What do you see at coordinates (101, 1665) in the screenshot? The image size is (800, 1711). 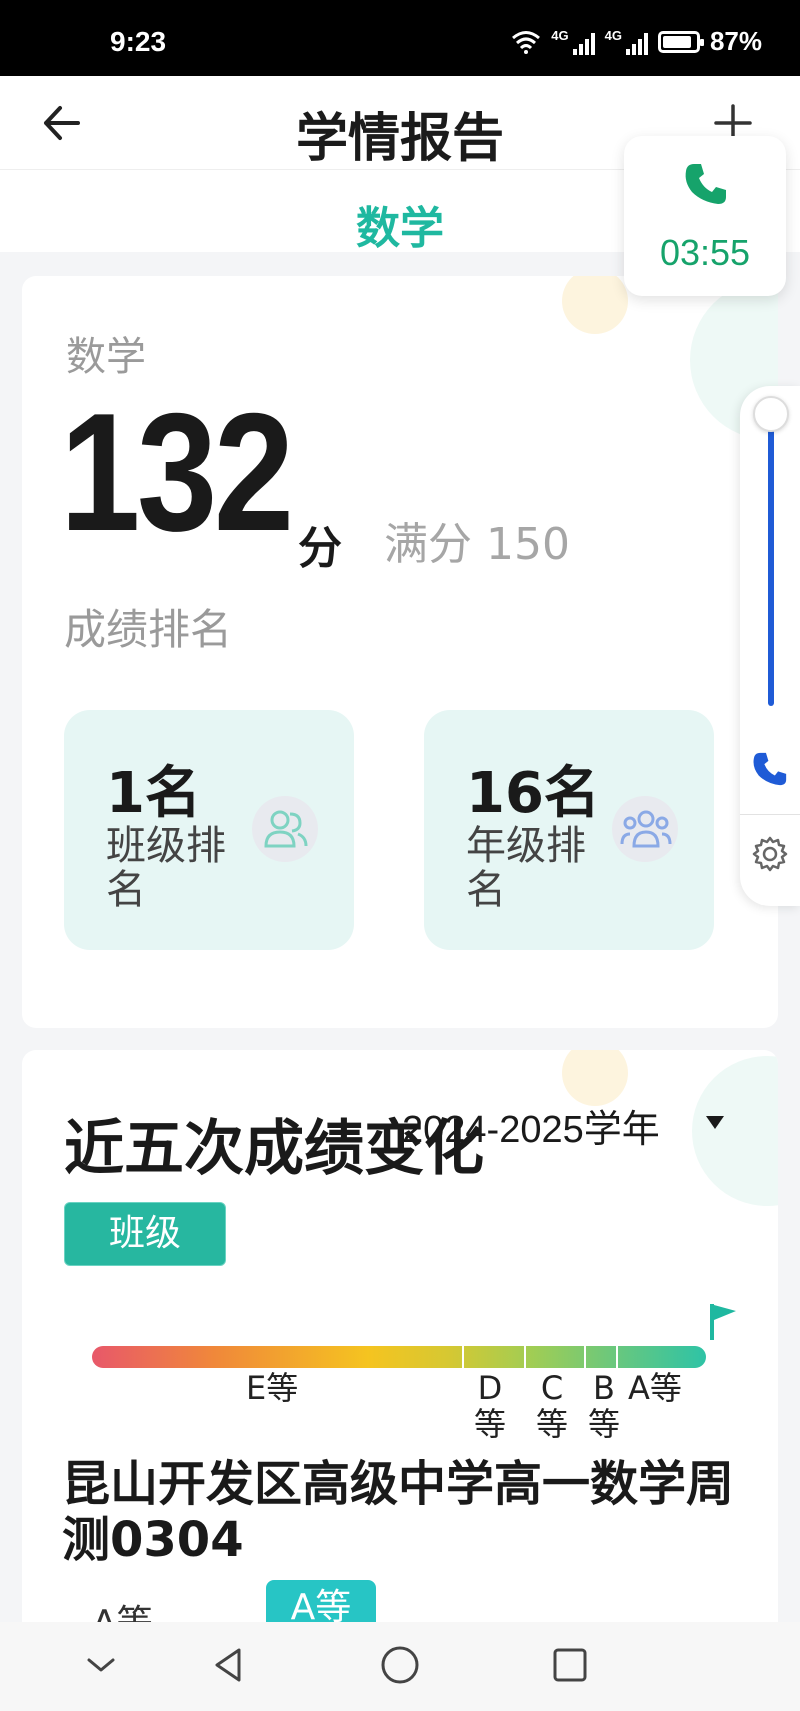 I see `hide-keyboard-chevron-icon` at bounding box center [101, 1665].